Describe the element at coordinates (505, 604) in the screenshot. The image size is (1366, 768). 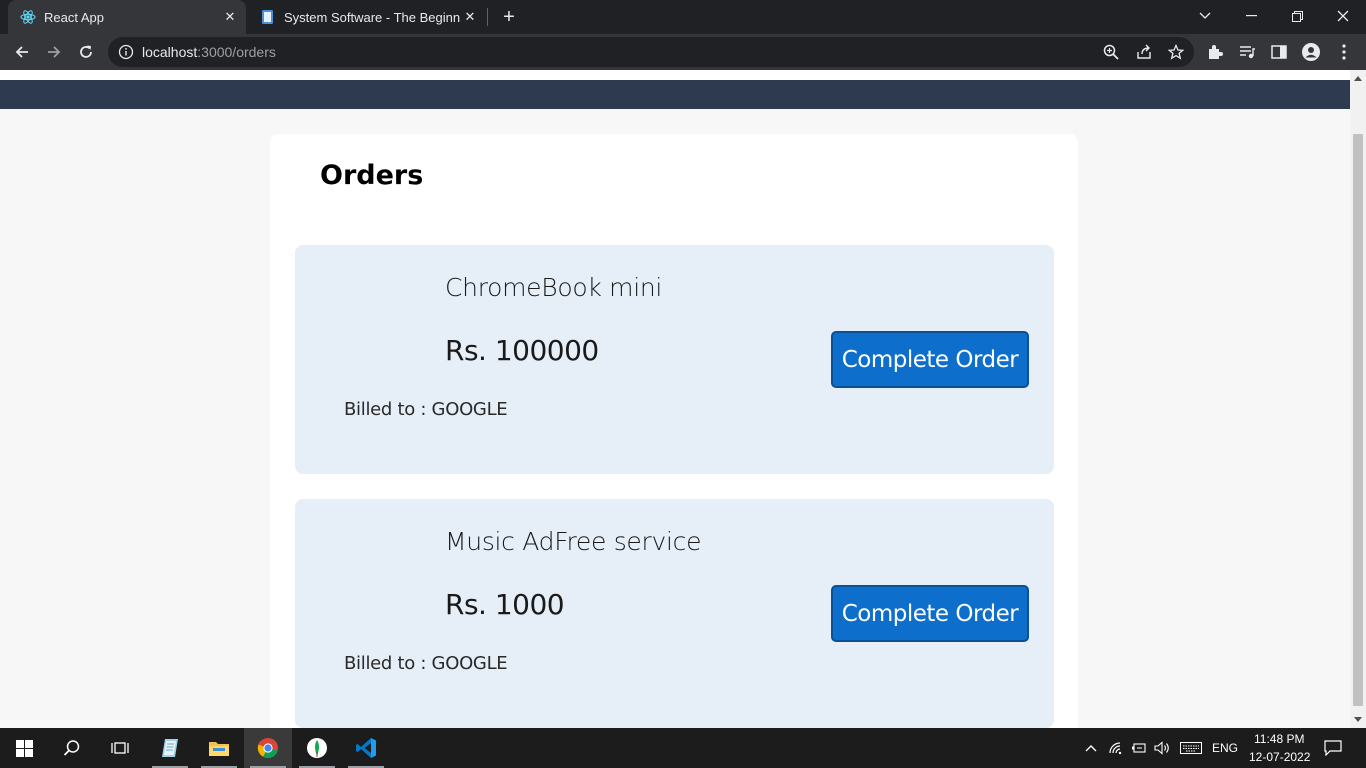
I see `order-price: Rs. 1000` at that location.